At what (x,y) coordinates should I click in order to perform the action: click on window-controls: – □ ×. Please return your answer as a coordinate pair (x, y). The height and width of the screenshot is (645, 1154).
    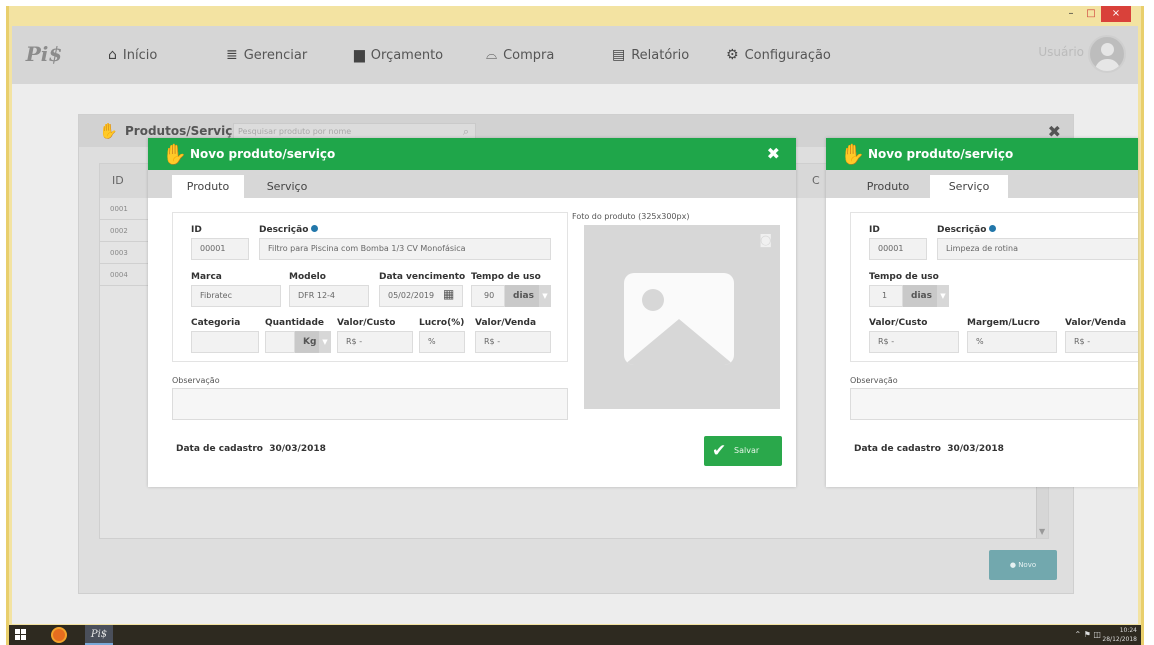
    Looking at the image, I should click on (1096, 15).